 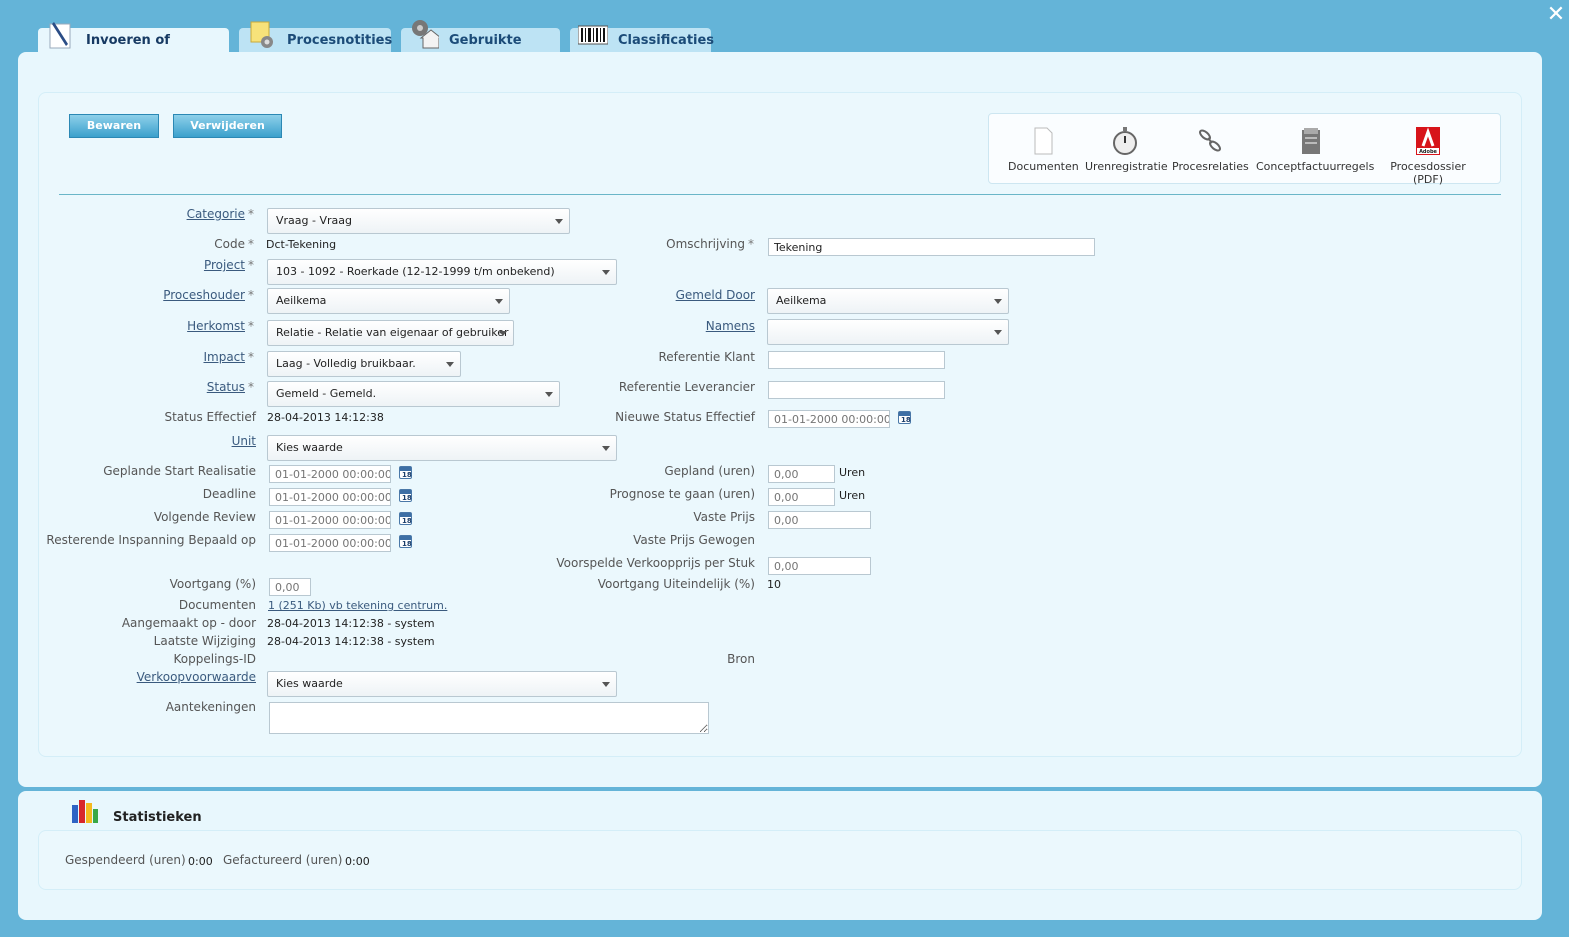 What do you see at coordinates (706, 357) in the screenshot?
I see `referentie-klant-label: Referentie Klant` at bounding box center [706, 357].